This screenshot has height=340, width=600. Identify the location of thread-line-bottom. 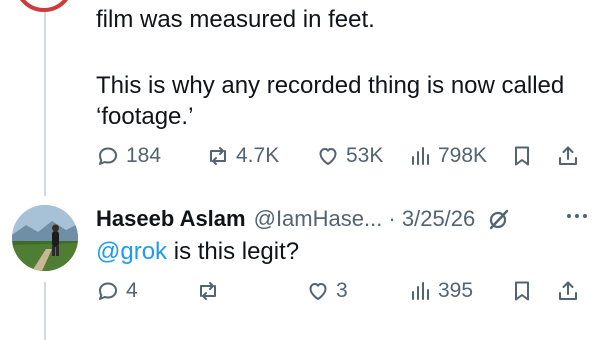
(45, 311).